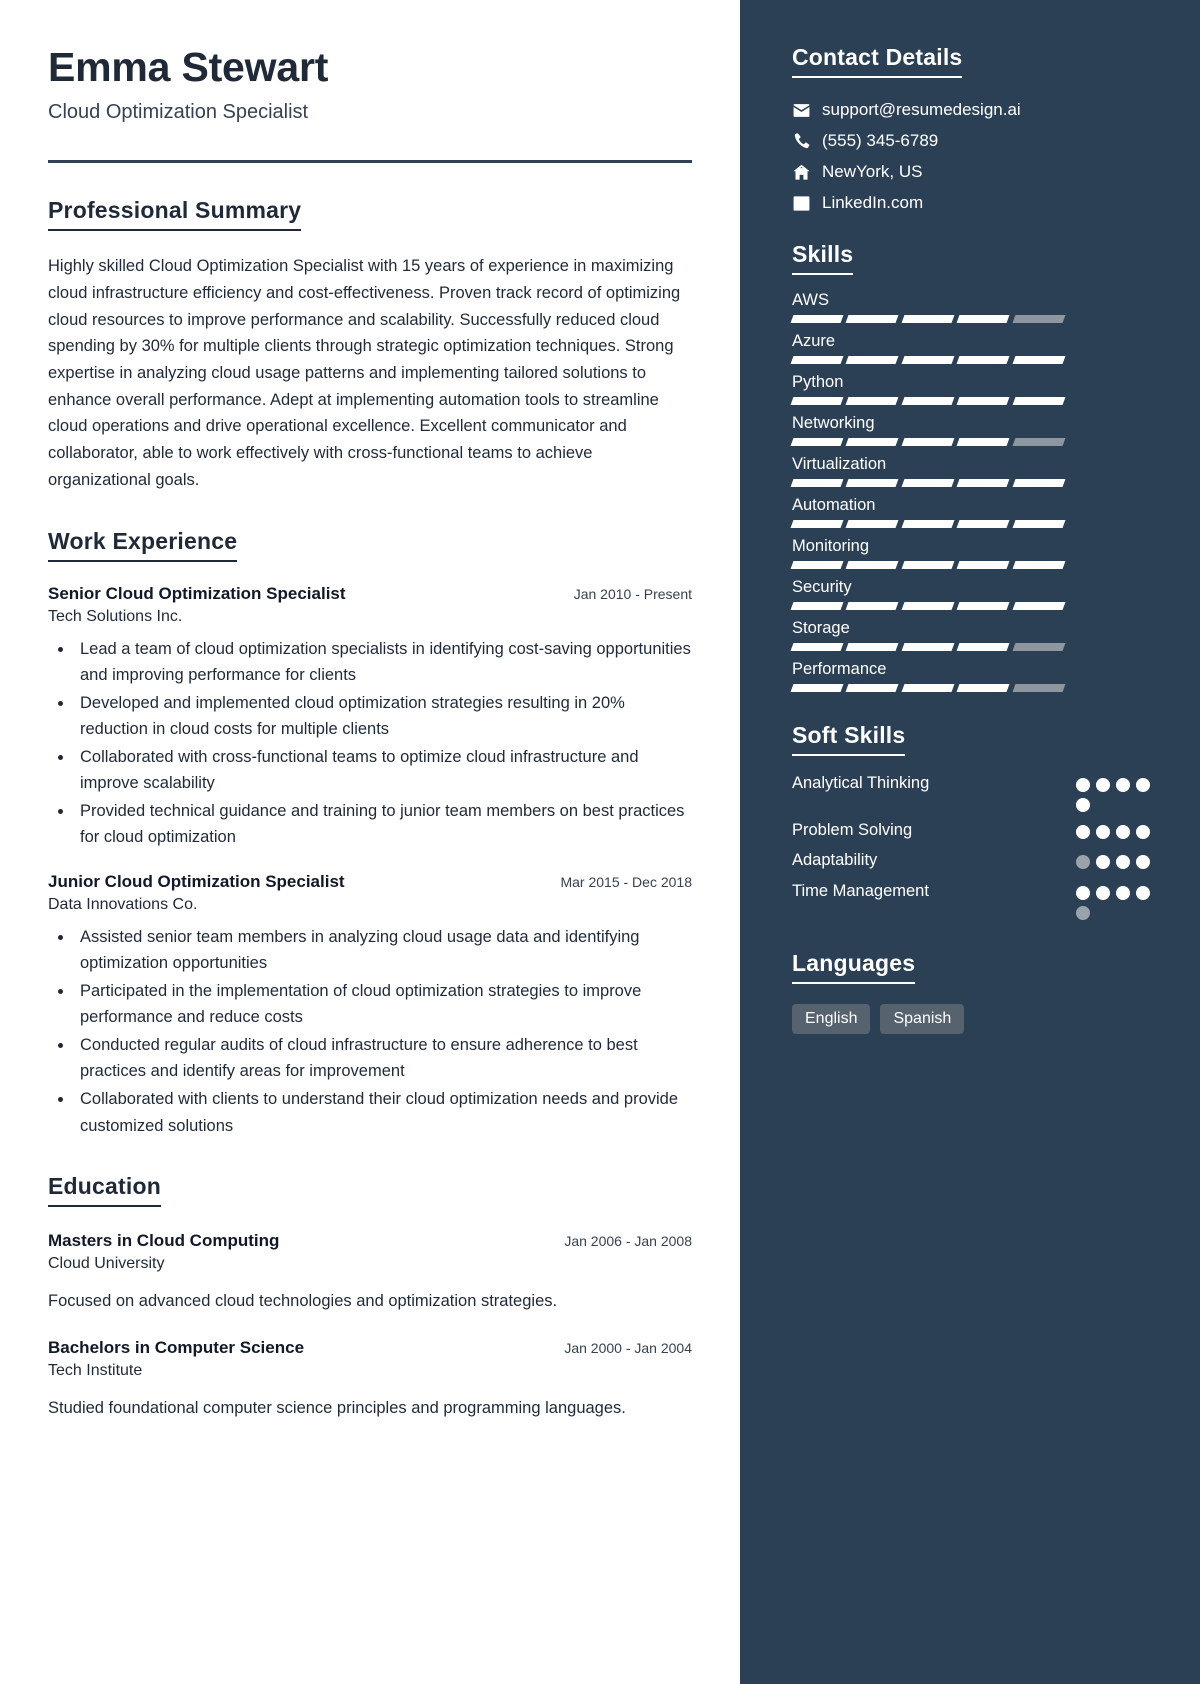  Describe the element at coordinates (976, 860) in the screenshot. I see `soft-skill-item: Adaptability` at that location.